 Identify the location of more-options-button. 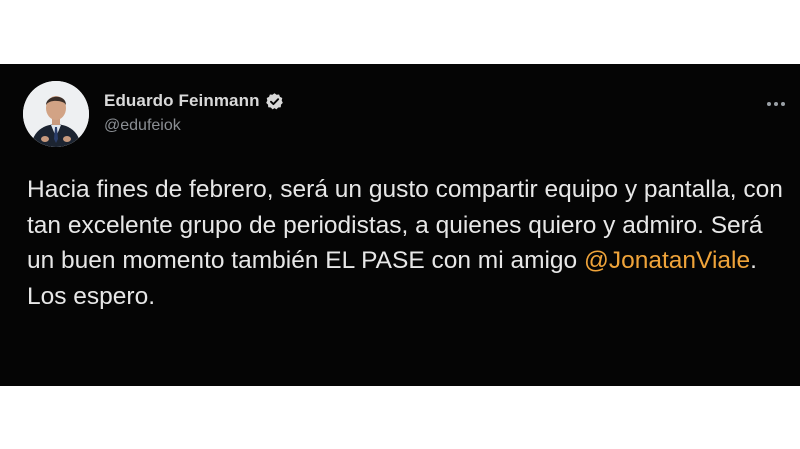
(776, 104).